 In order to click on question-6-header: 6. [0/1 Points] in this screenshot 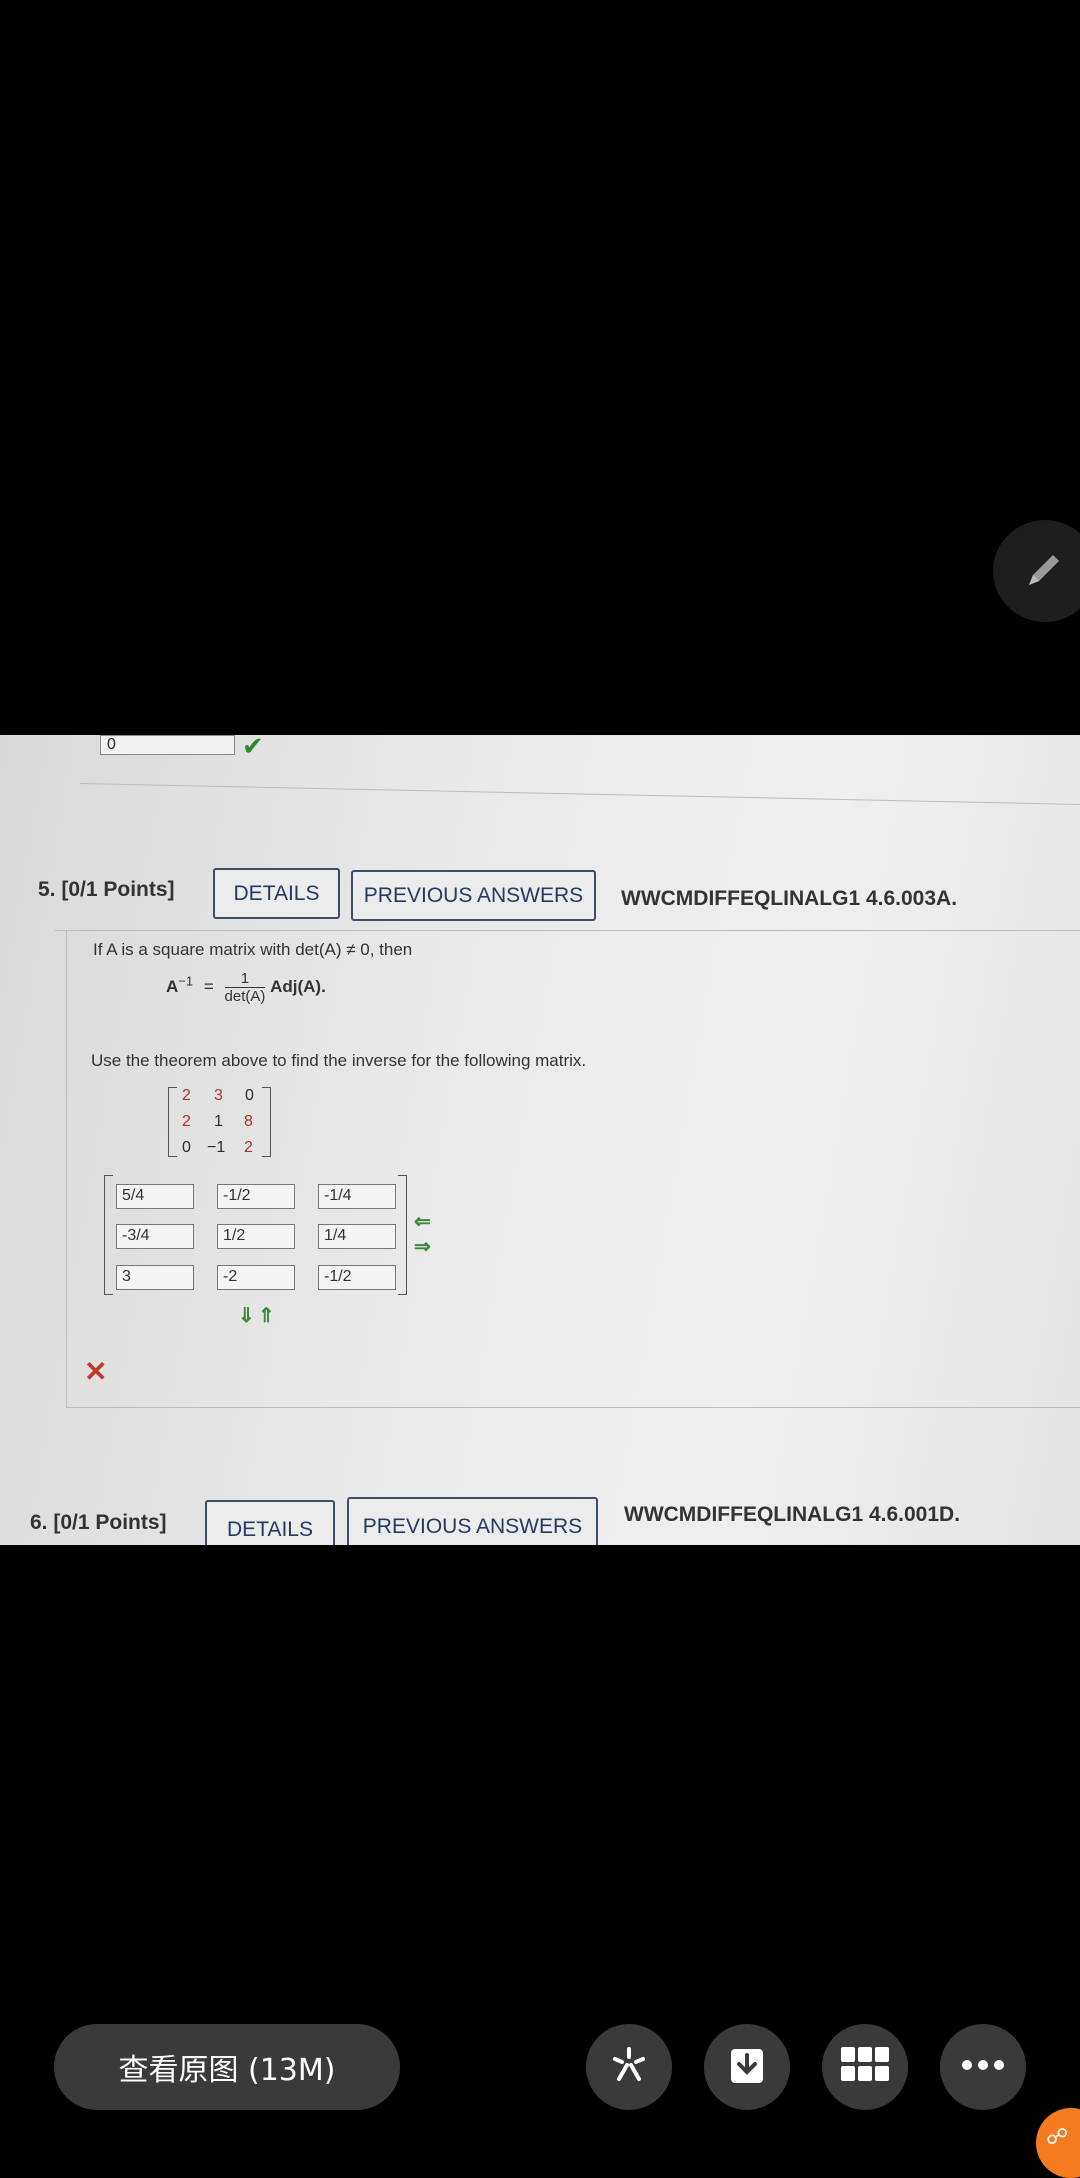, I will do `click(98, 1523)`.